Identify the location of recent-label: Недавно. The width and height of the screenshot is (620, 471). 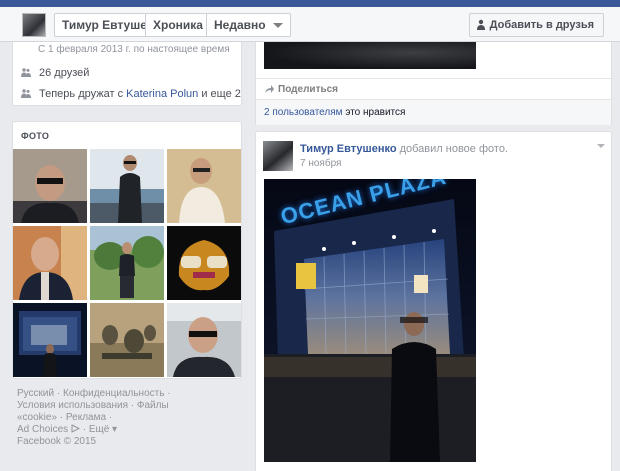
(240, 25).